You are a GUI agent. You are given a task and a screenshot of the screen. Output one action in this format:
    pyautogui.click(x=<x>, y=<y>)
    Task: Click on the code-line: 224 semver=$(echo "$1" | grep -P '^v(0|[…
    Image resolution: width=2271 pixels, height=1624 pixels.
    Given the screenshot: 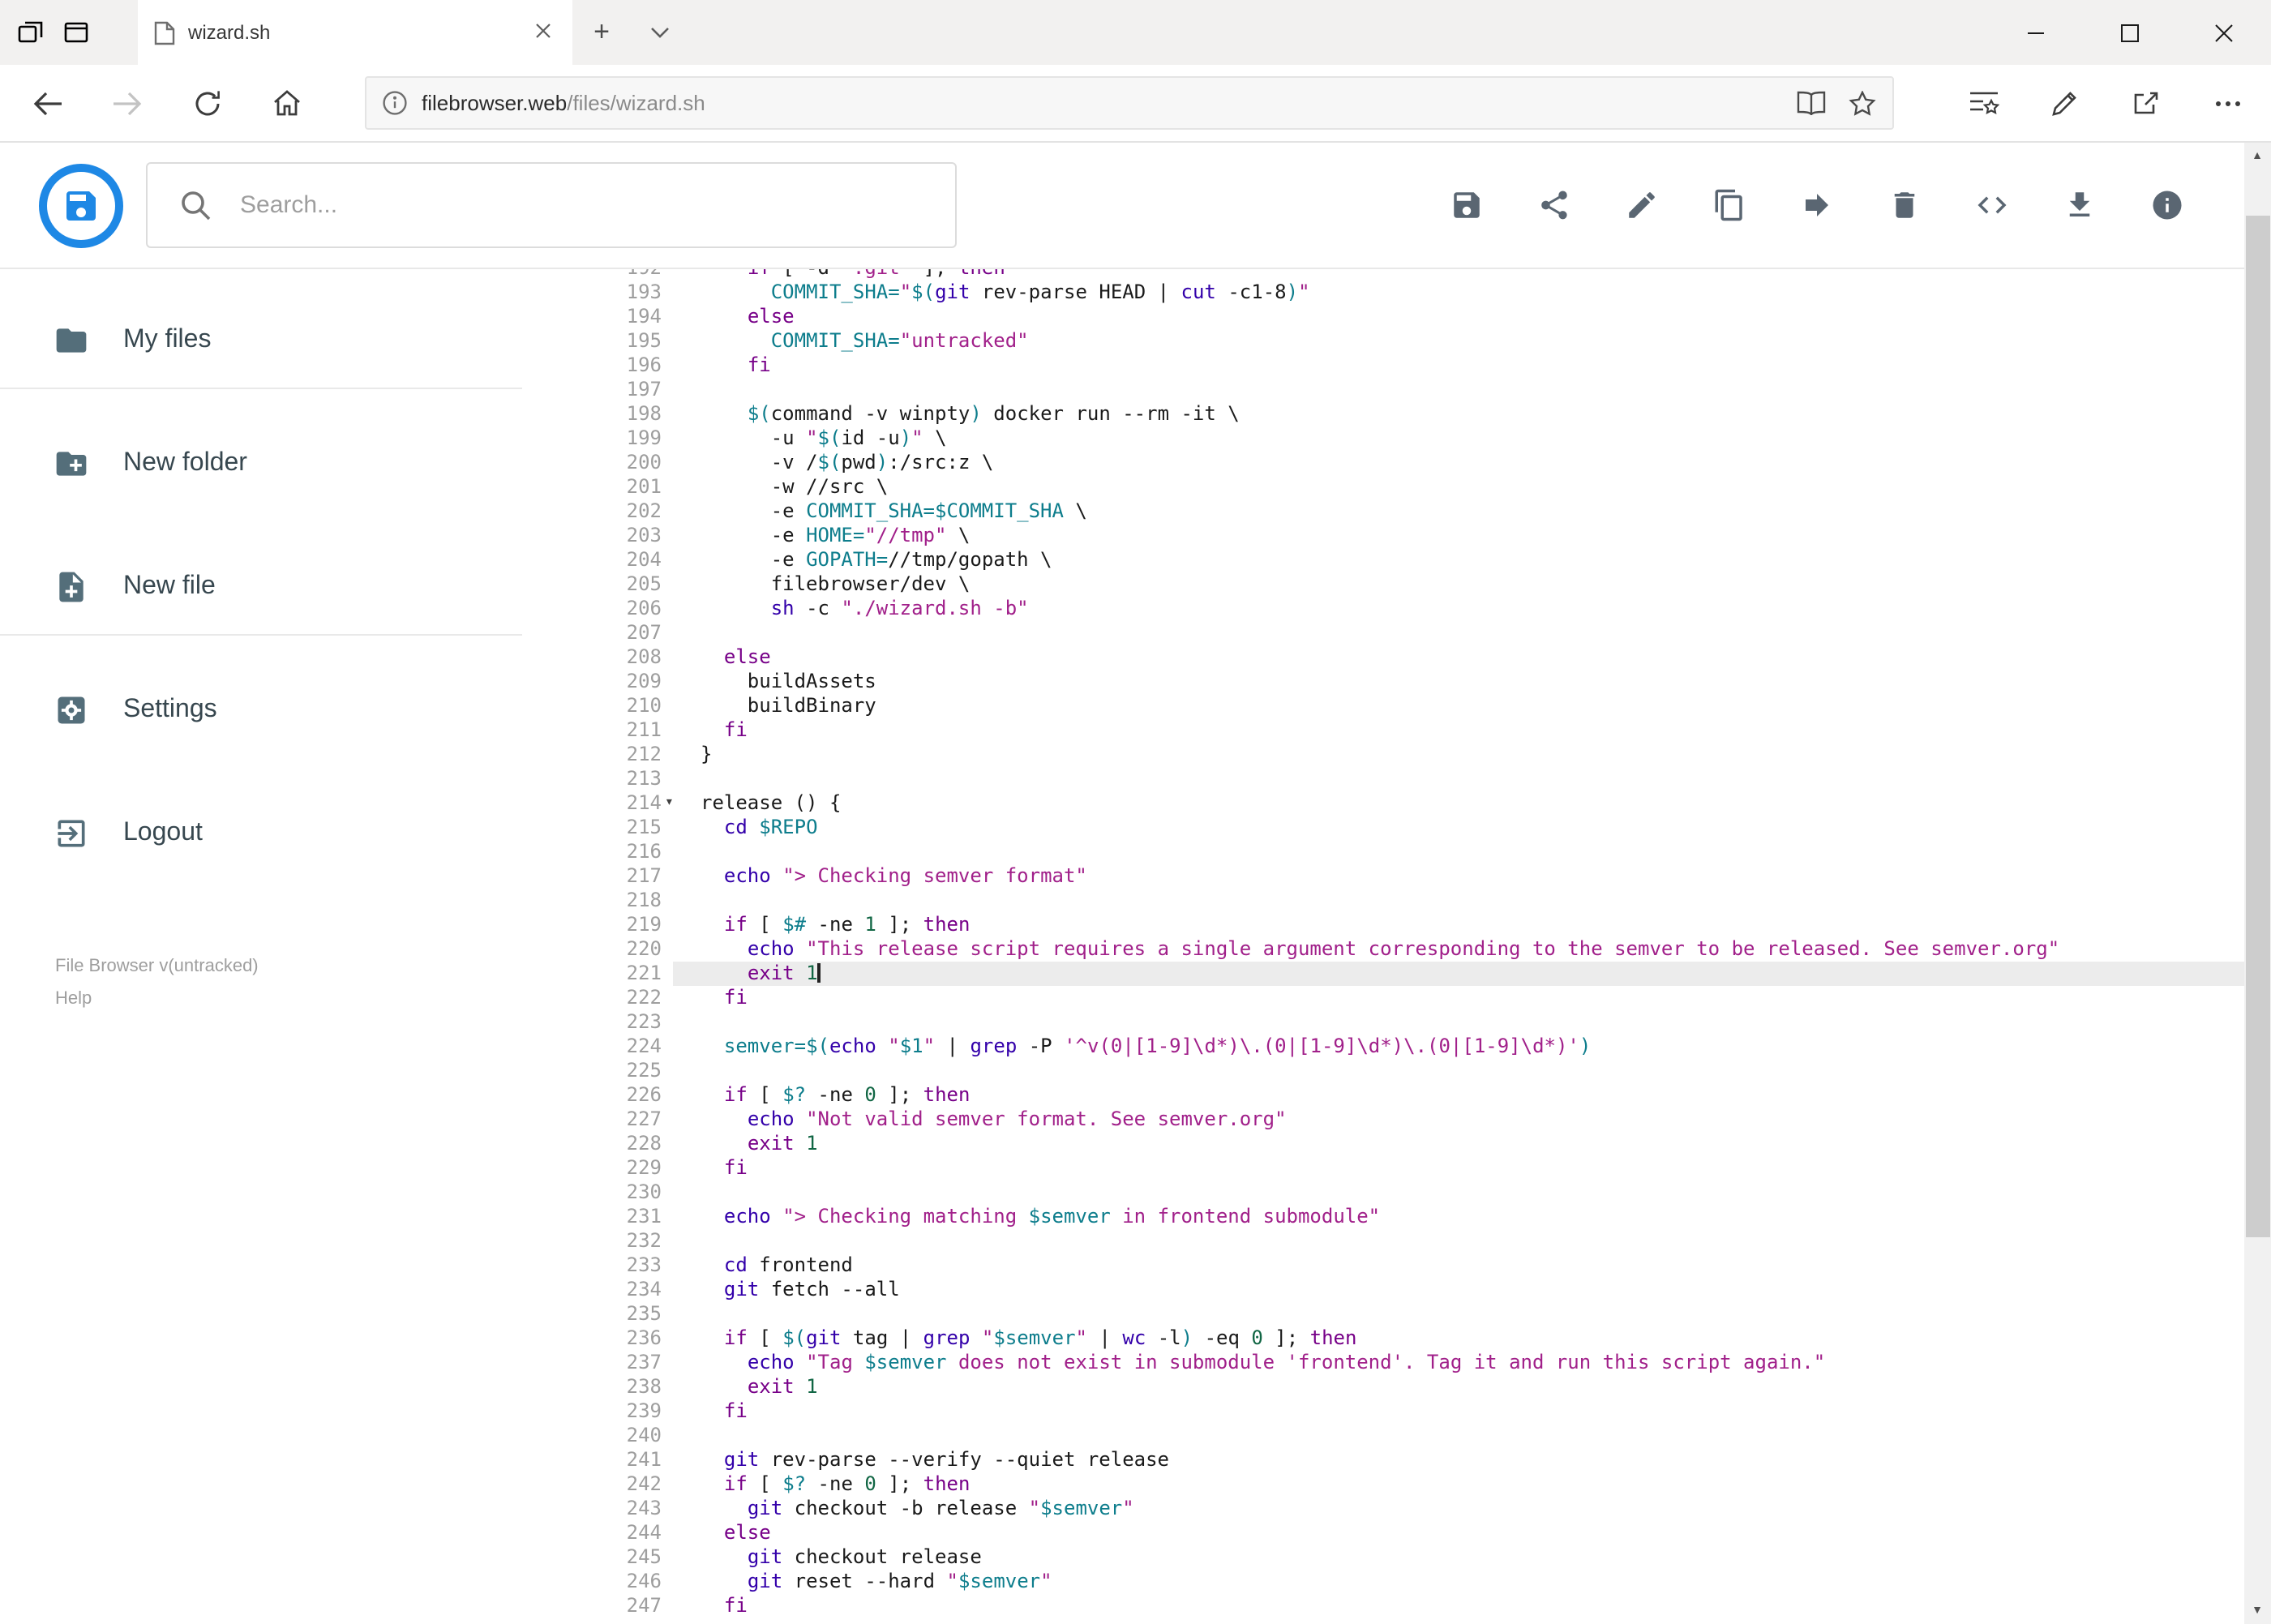 What is the action you would take?
    pyautogui.click(x=1382, y=1047)
    